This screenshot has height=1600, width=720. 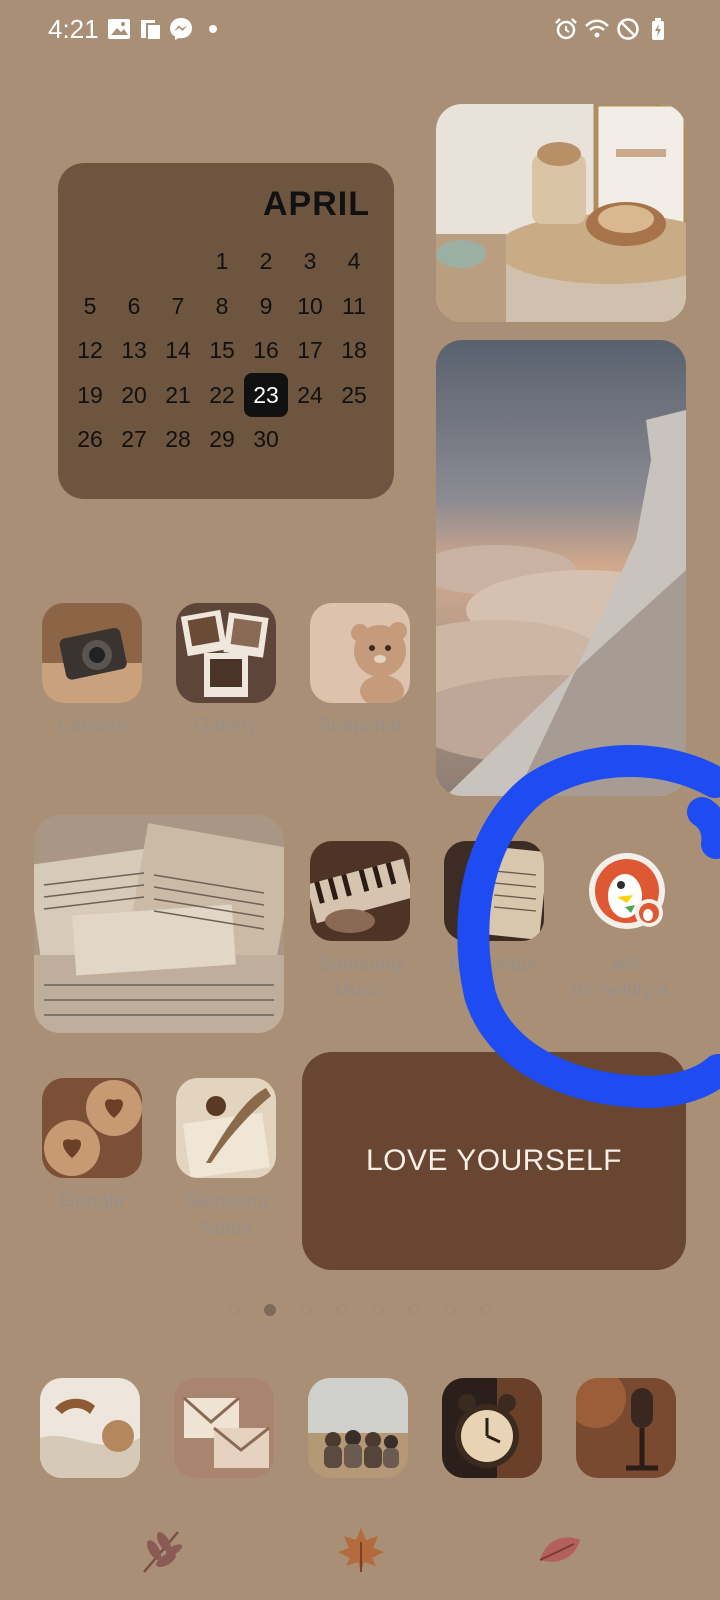 I want to click on annotation-circle, so click(x=588, y=927).